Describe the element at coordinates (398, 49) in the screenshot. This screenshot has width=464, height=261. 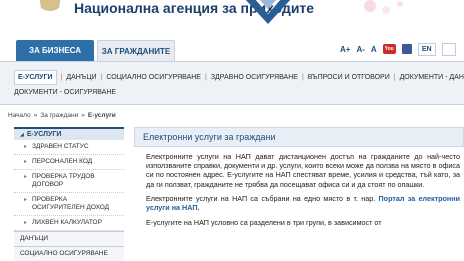
I see `toolbar: A+ A- A You EN` at that location.